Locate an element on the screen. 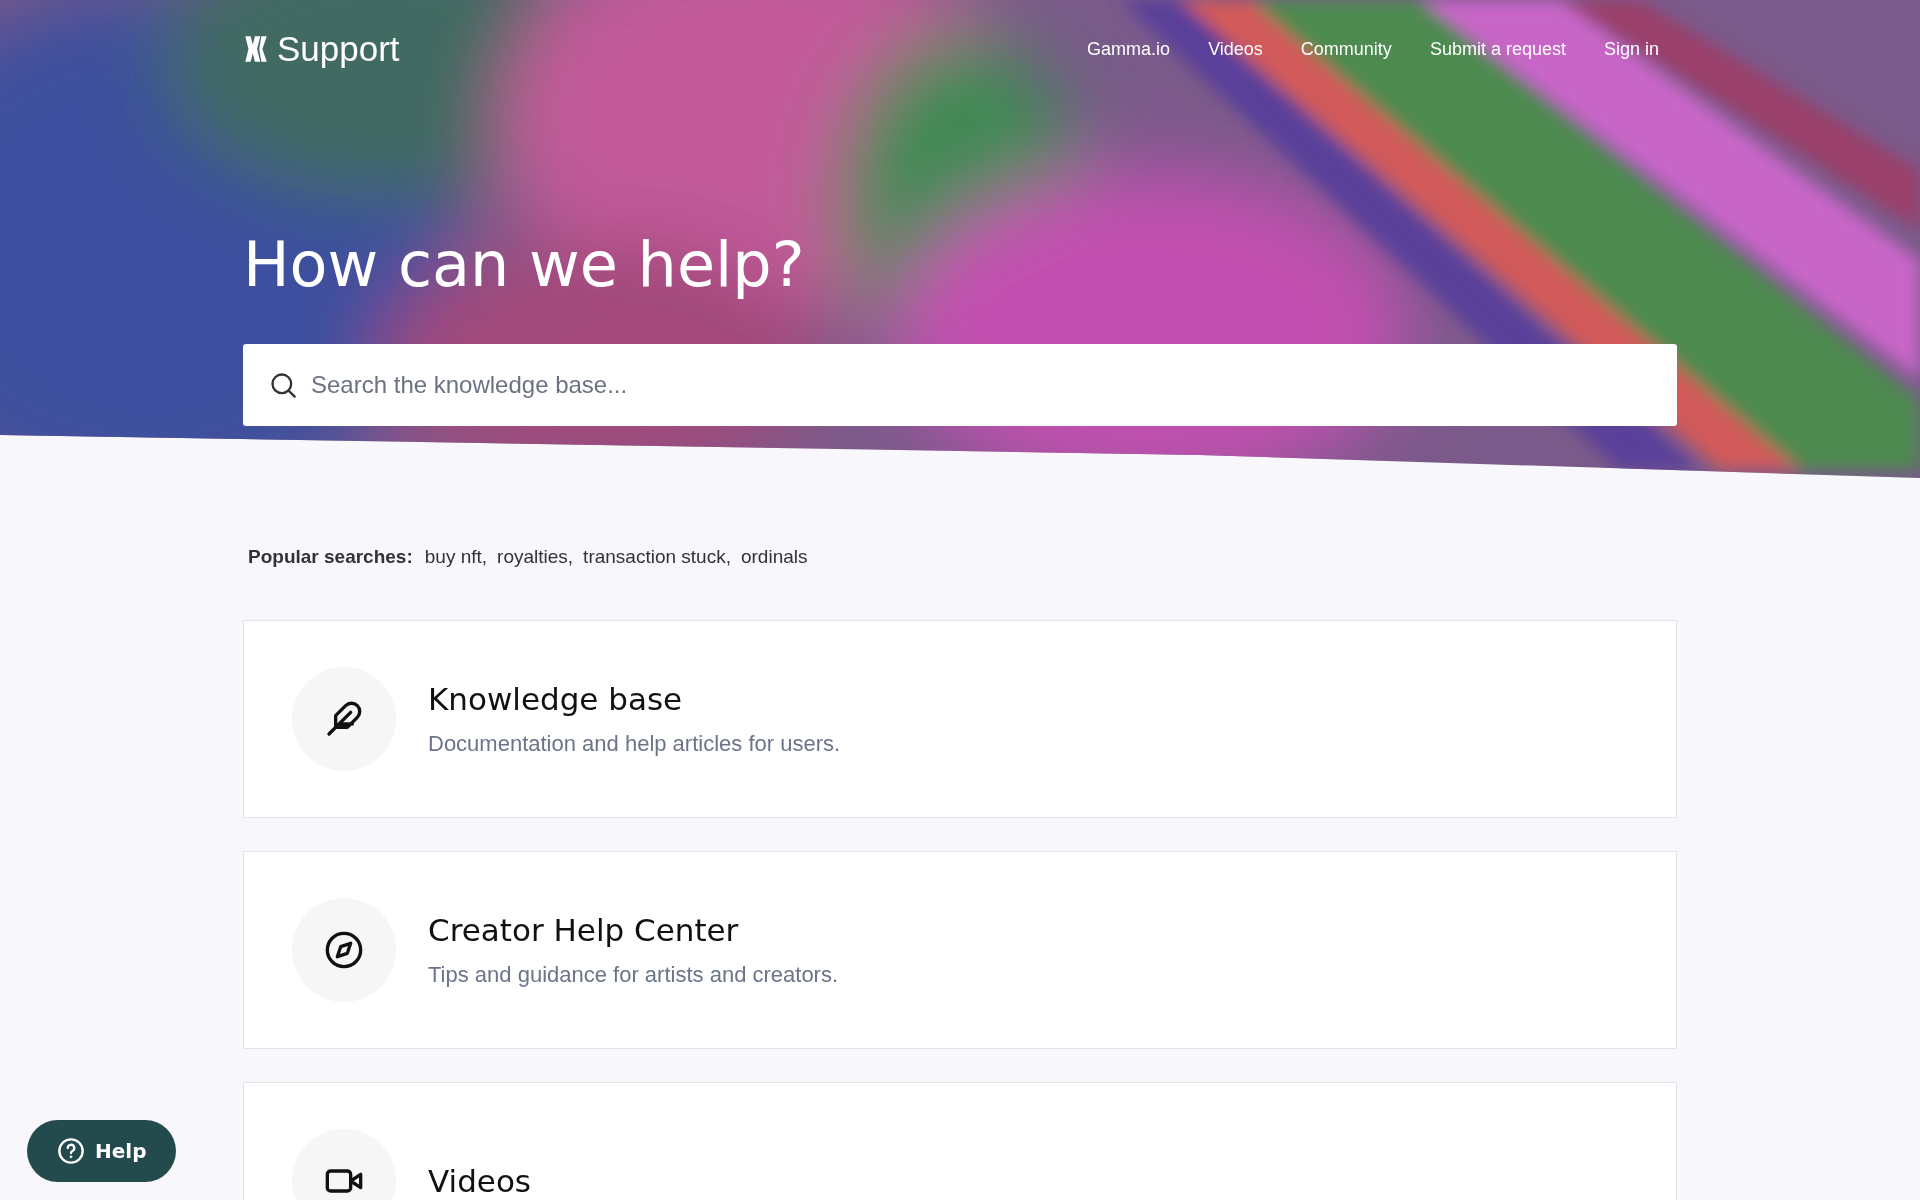  category-card: Creator Help Center Tips and guidance for artists and creators. is located at coordinates (960, 950).